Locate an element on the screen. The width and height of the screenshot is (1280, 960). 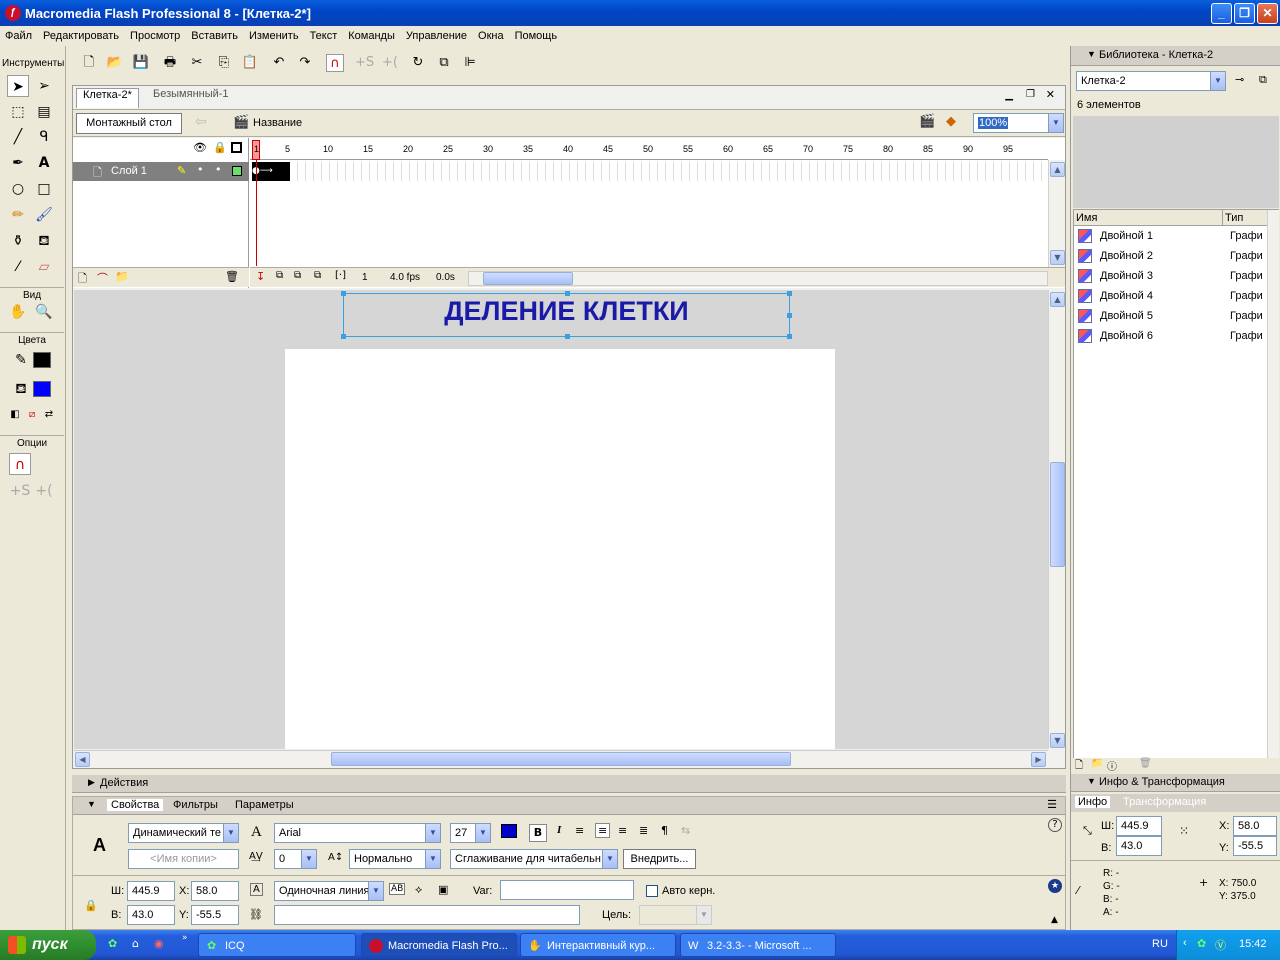
edit-multiple-frames-icon: ⧉ is located at coordinates (317, 275).